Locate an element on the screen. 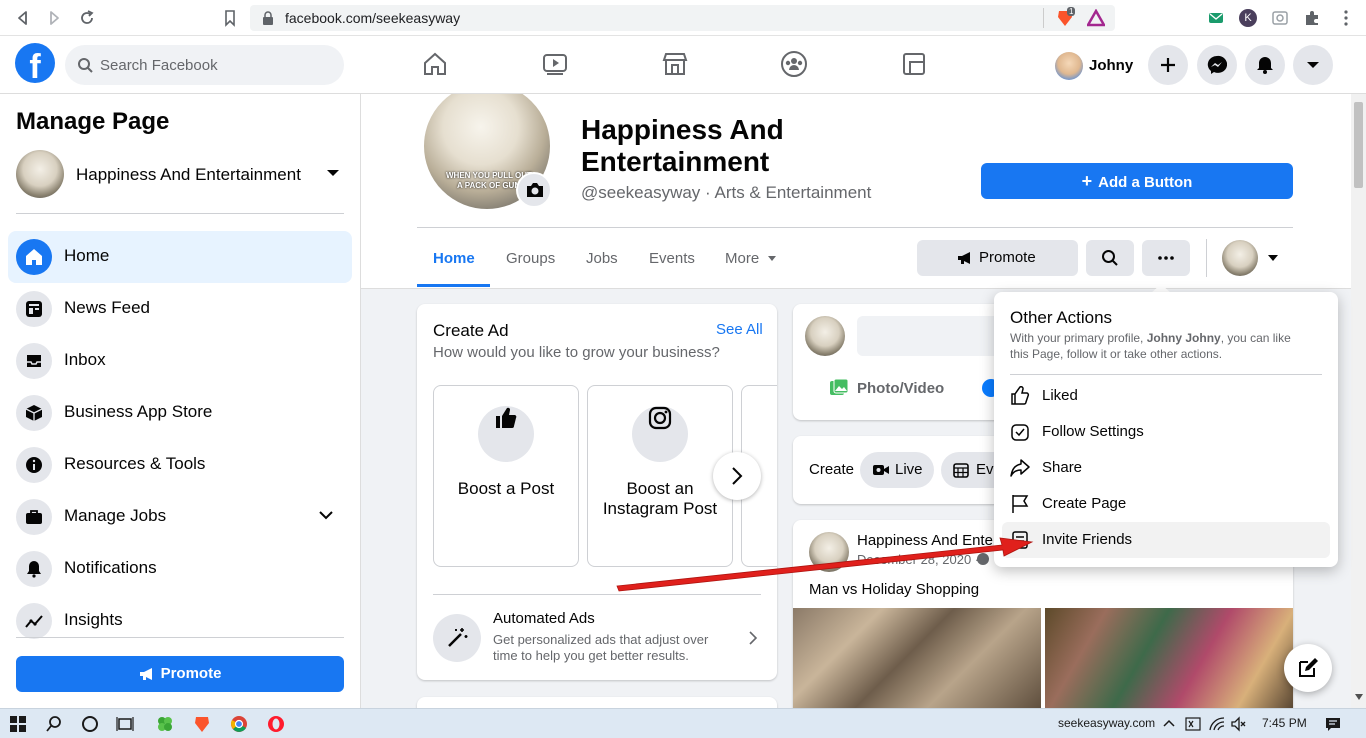 This screenshot has width=1366, height=738. boost-instagram-option: Boost an Instagram Post is located at coordinates (660, 476).